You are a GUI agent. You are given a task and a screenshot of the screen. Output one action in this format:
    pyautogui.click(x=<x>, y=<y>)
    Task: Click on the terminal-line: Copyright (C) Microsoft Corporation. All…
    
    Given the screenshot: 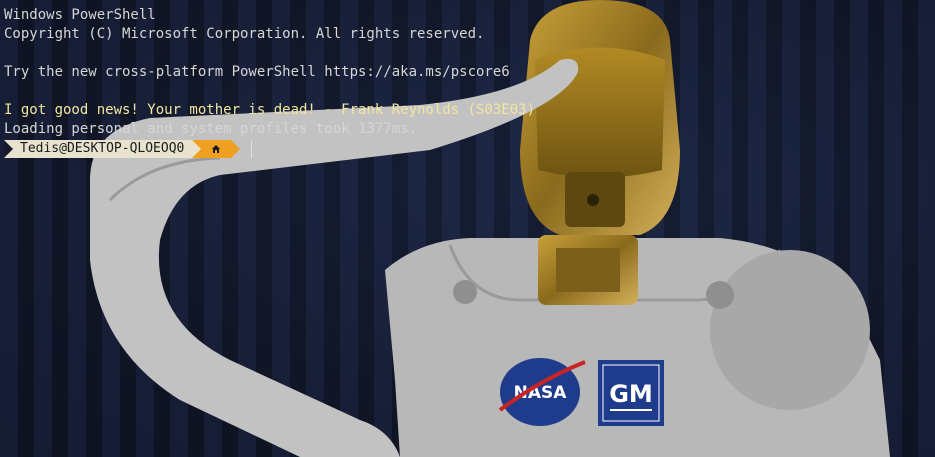 What is the action you would take?
    pyautogui.click(x=244, y=34)
    